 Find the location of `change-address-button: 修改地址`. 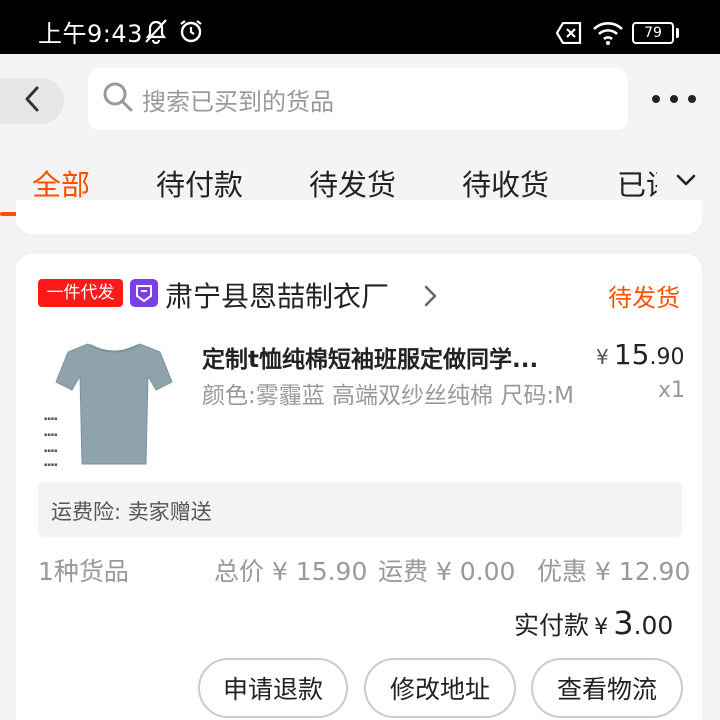

change-address-button: 修改地址 is located at coordinates (440, 688).